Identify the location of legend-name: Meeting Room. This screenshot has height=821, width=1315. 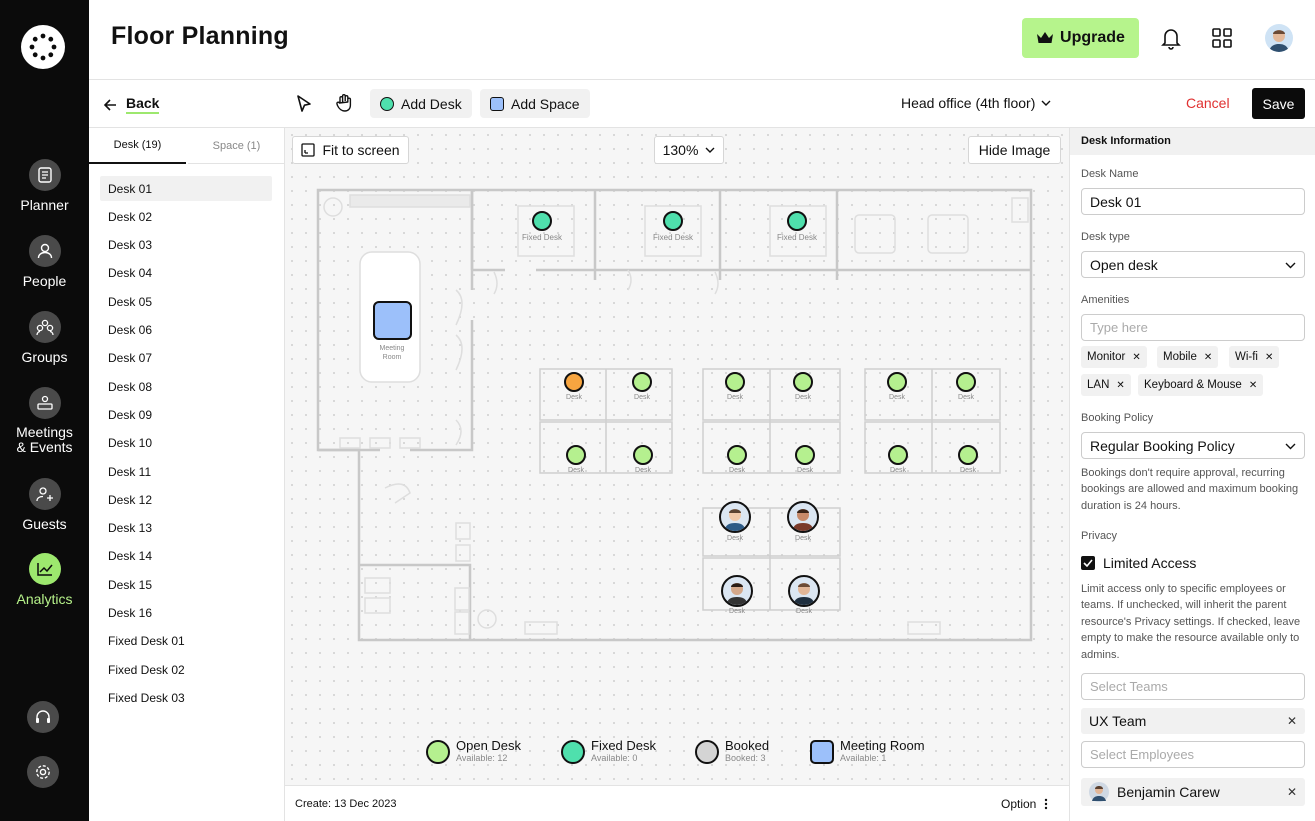
(882, 745).